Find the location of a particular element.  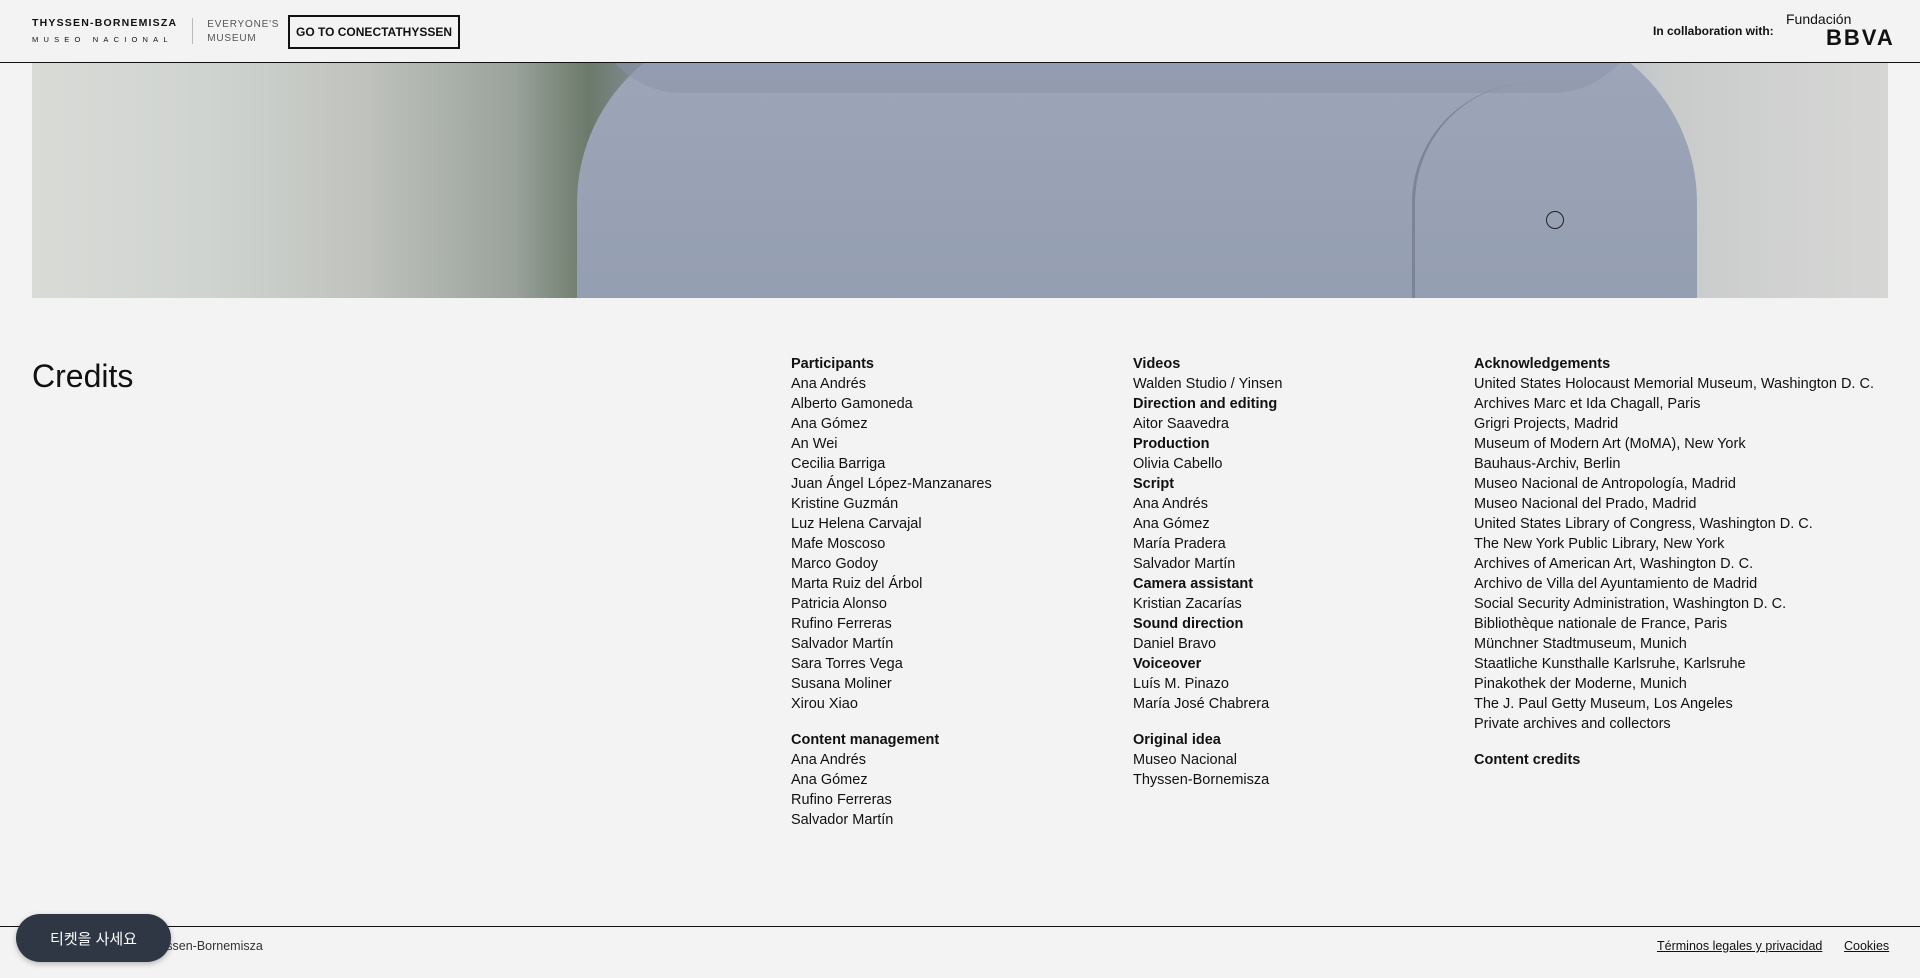

credits-entry: Aitor Saavedra is located at coordinates (1181, 424).